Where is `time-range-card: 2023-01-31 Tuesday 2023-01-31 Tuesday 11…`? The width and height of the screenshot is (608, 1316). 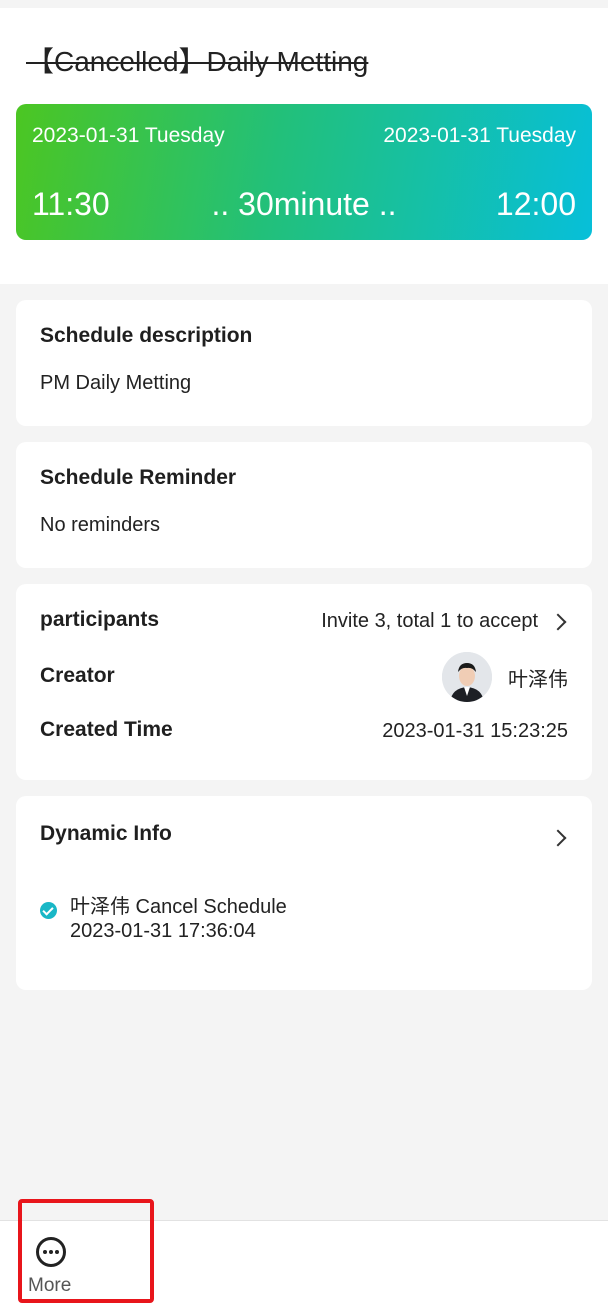 time-range-card: 2023-01-31 Tuesday 2023-01-31 Tuesday 11… is located at coordinates (304, 172).